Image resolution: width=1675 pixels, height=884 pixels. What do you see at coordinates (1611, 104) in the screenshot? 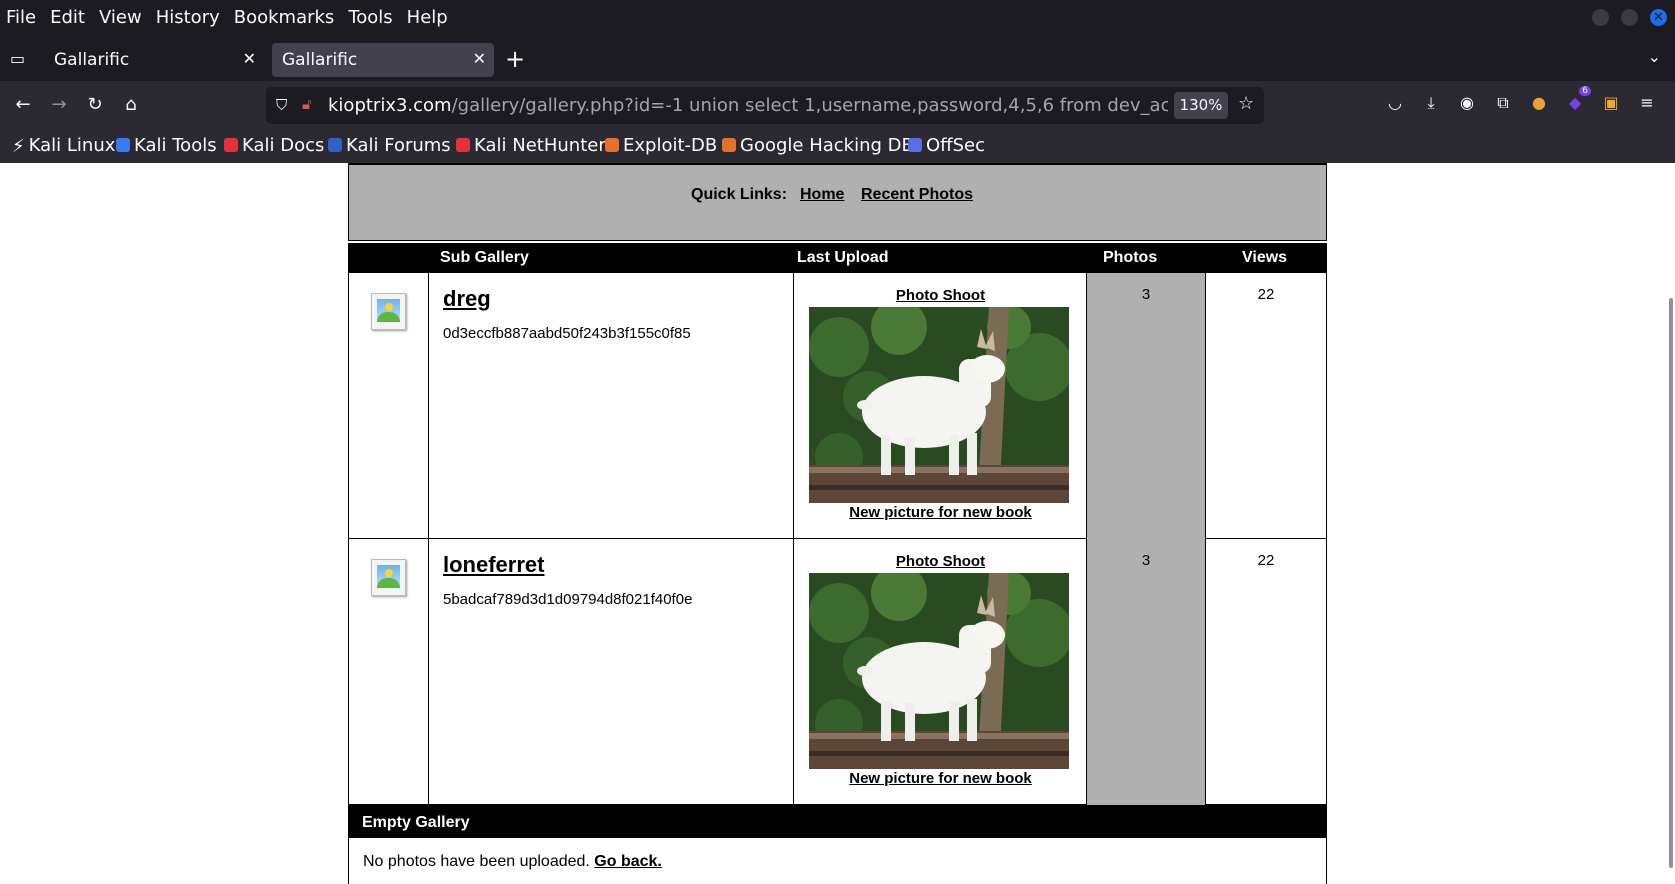
I see `ip-extension-icon: ▣` at bounding box center [1611, 104].